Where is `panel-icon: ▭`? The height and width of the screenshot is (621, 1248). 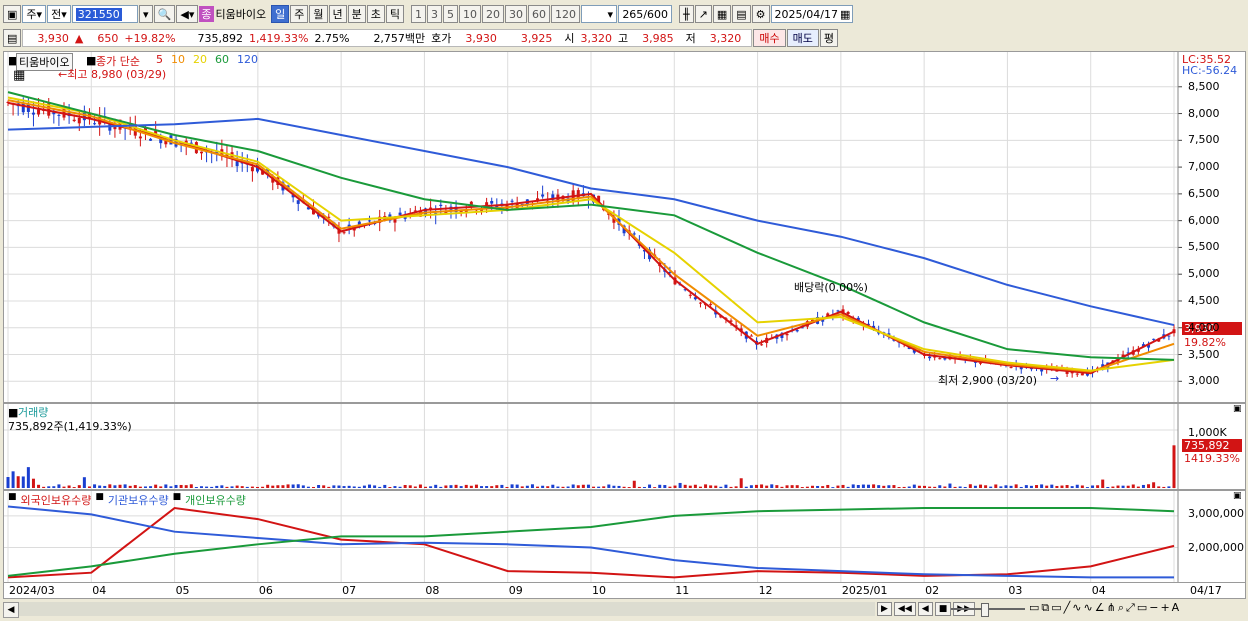
panel-icon: ▭ is located at coordinates (1142, 608).